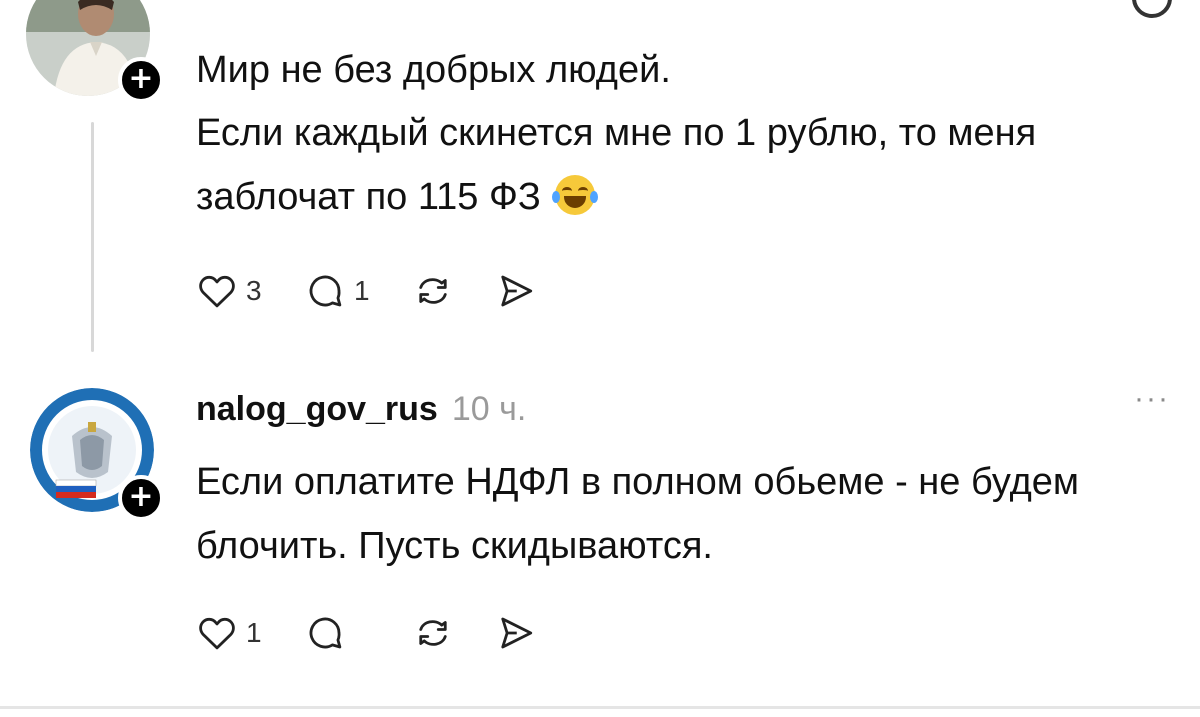  I want to click on like-button: 1, so click(230, 633).